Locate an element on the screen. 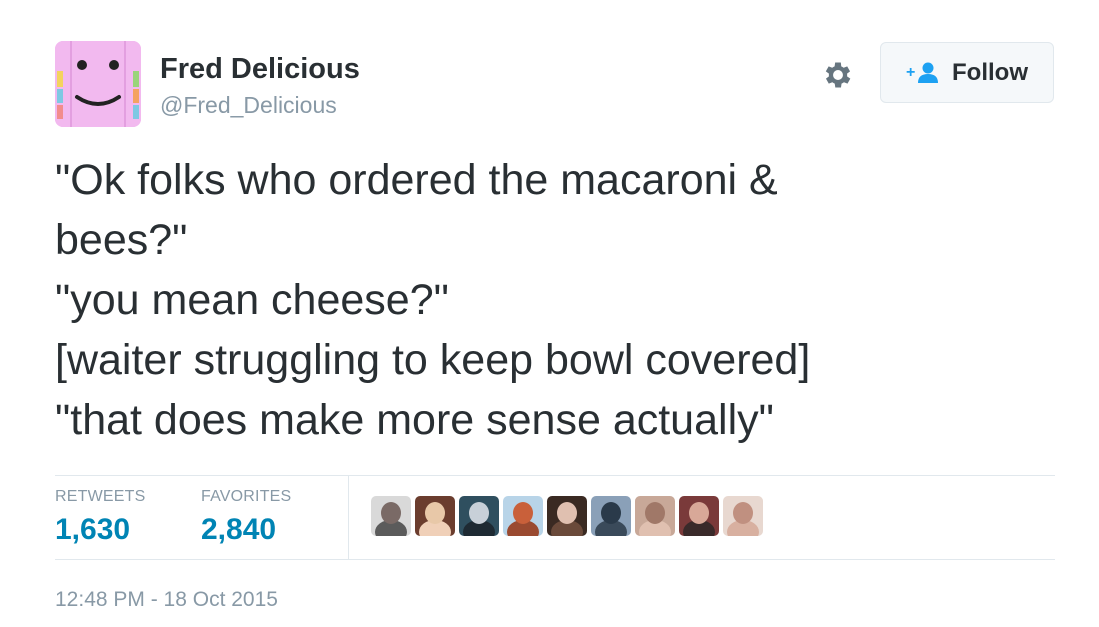 This screenshot has width=1099, height=627. tweet-timestamp: 12:48 PM - 18 Oct 2015 is located at coordinates (166, 600).